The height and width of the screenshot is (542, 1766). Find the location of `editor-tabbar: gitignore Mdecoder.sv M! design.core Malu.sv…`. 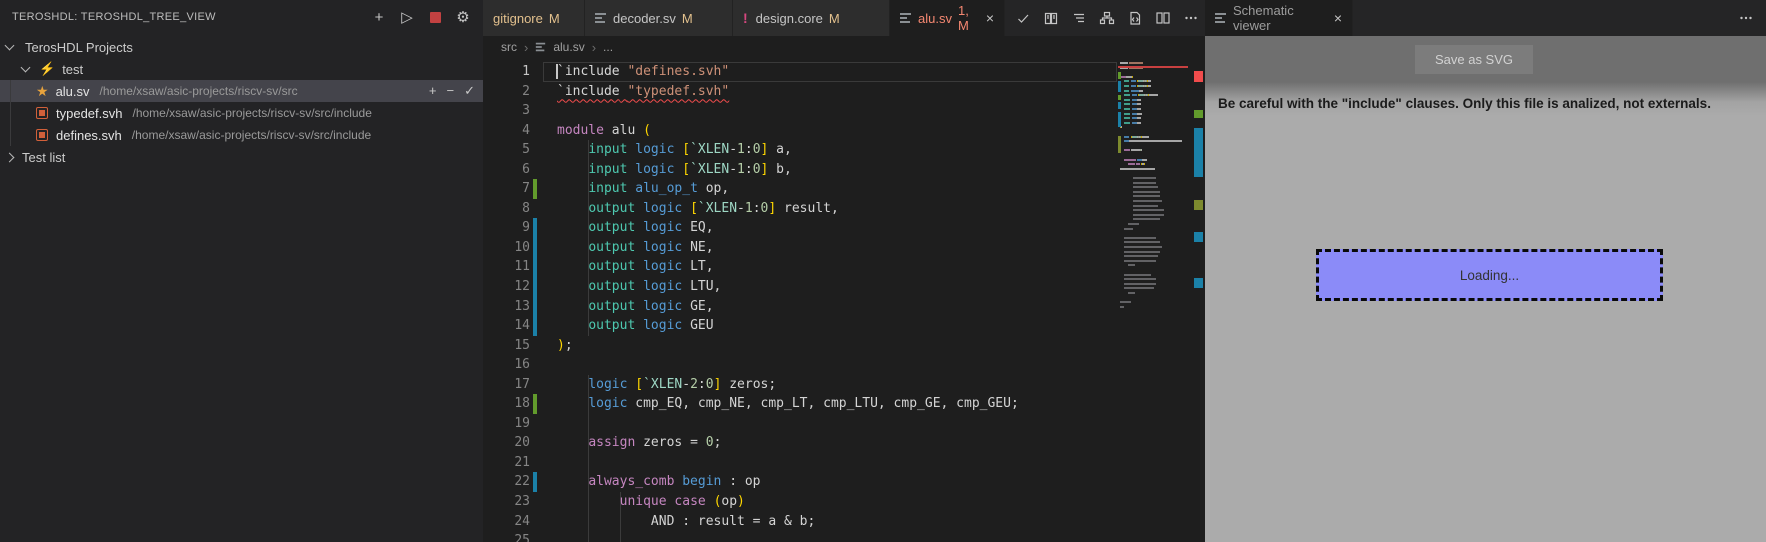

editor-tabbar: gitignore Mdecoder.sv M! design.core Malu.sv… is located at coordinates (844, 18).